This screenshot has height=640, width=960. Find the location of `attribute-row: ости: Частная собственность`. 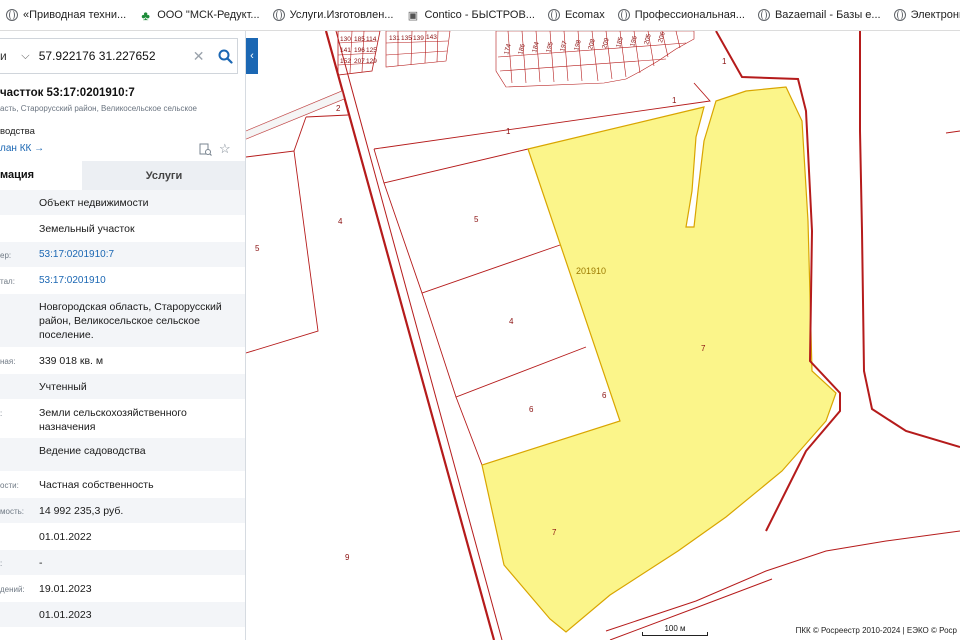

attribute-row: ости: Частная собственность is located at coordinates (122, 485).